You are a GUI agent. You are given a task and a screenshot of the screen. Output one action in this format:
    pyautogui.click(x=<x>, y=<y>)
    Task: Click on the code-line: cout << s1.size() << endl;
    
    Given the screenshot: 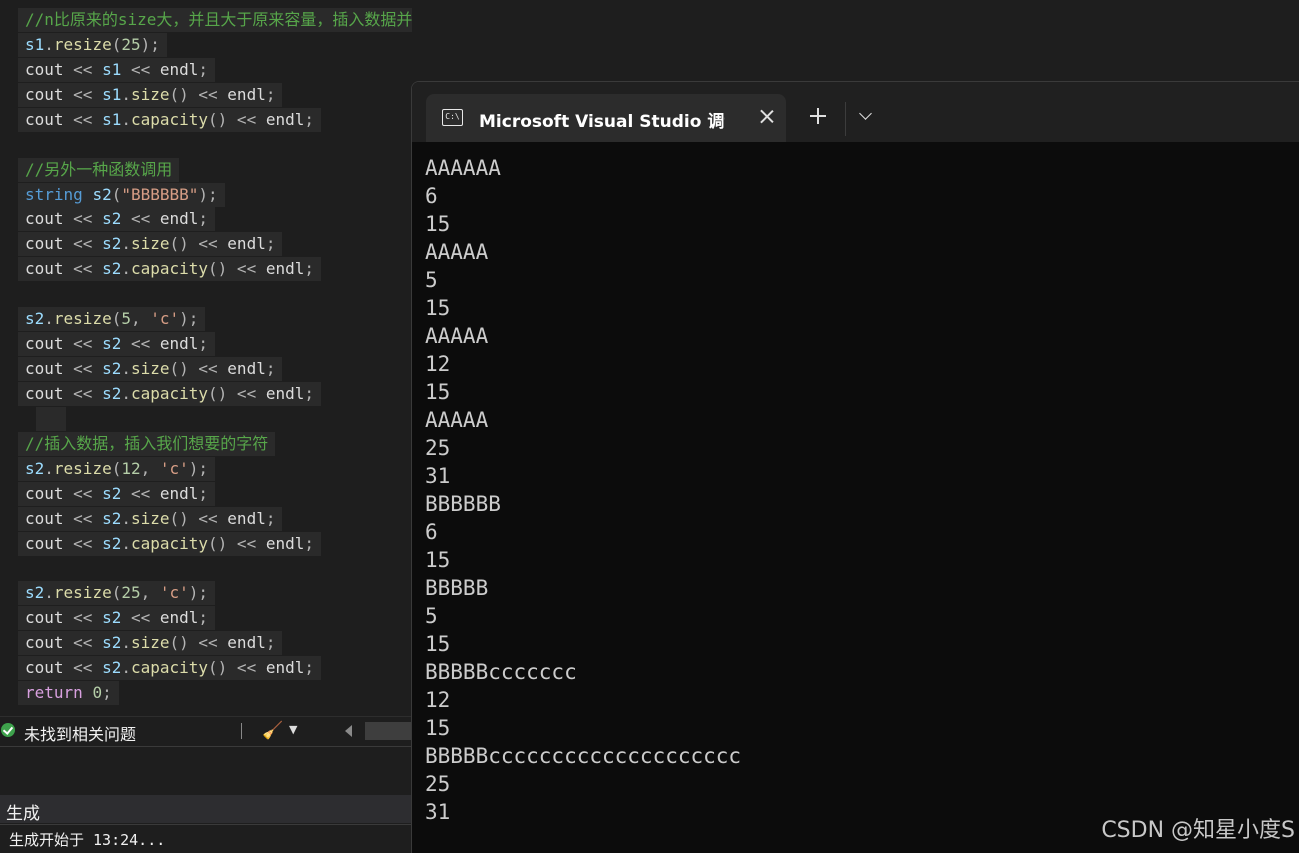 What is the action you would take?
    pyautogui.click(x=150, y=94)
    